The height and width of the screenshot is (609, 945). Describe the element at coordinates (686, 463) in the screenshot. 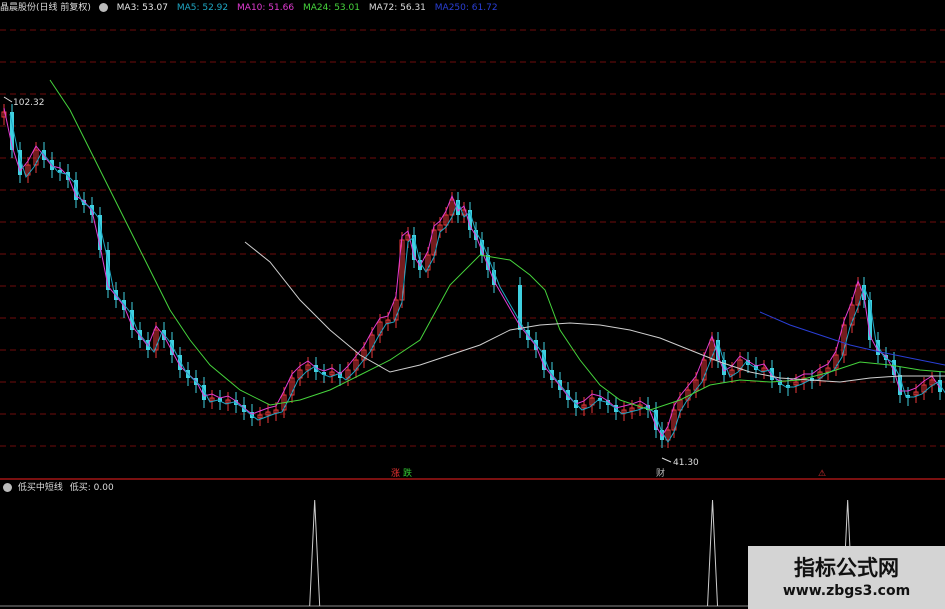

I see `price-low-label: 41.30` at that location.